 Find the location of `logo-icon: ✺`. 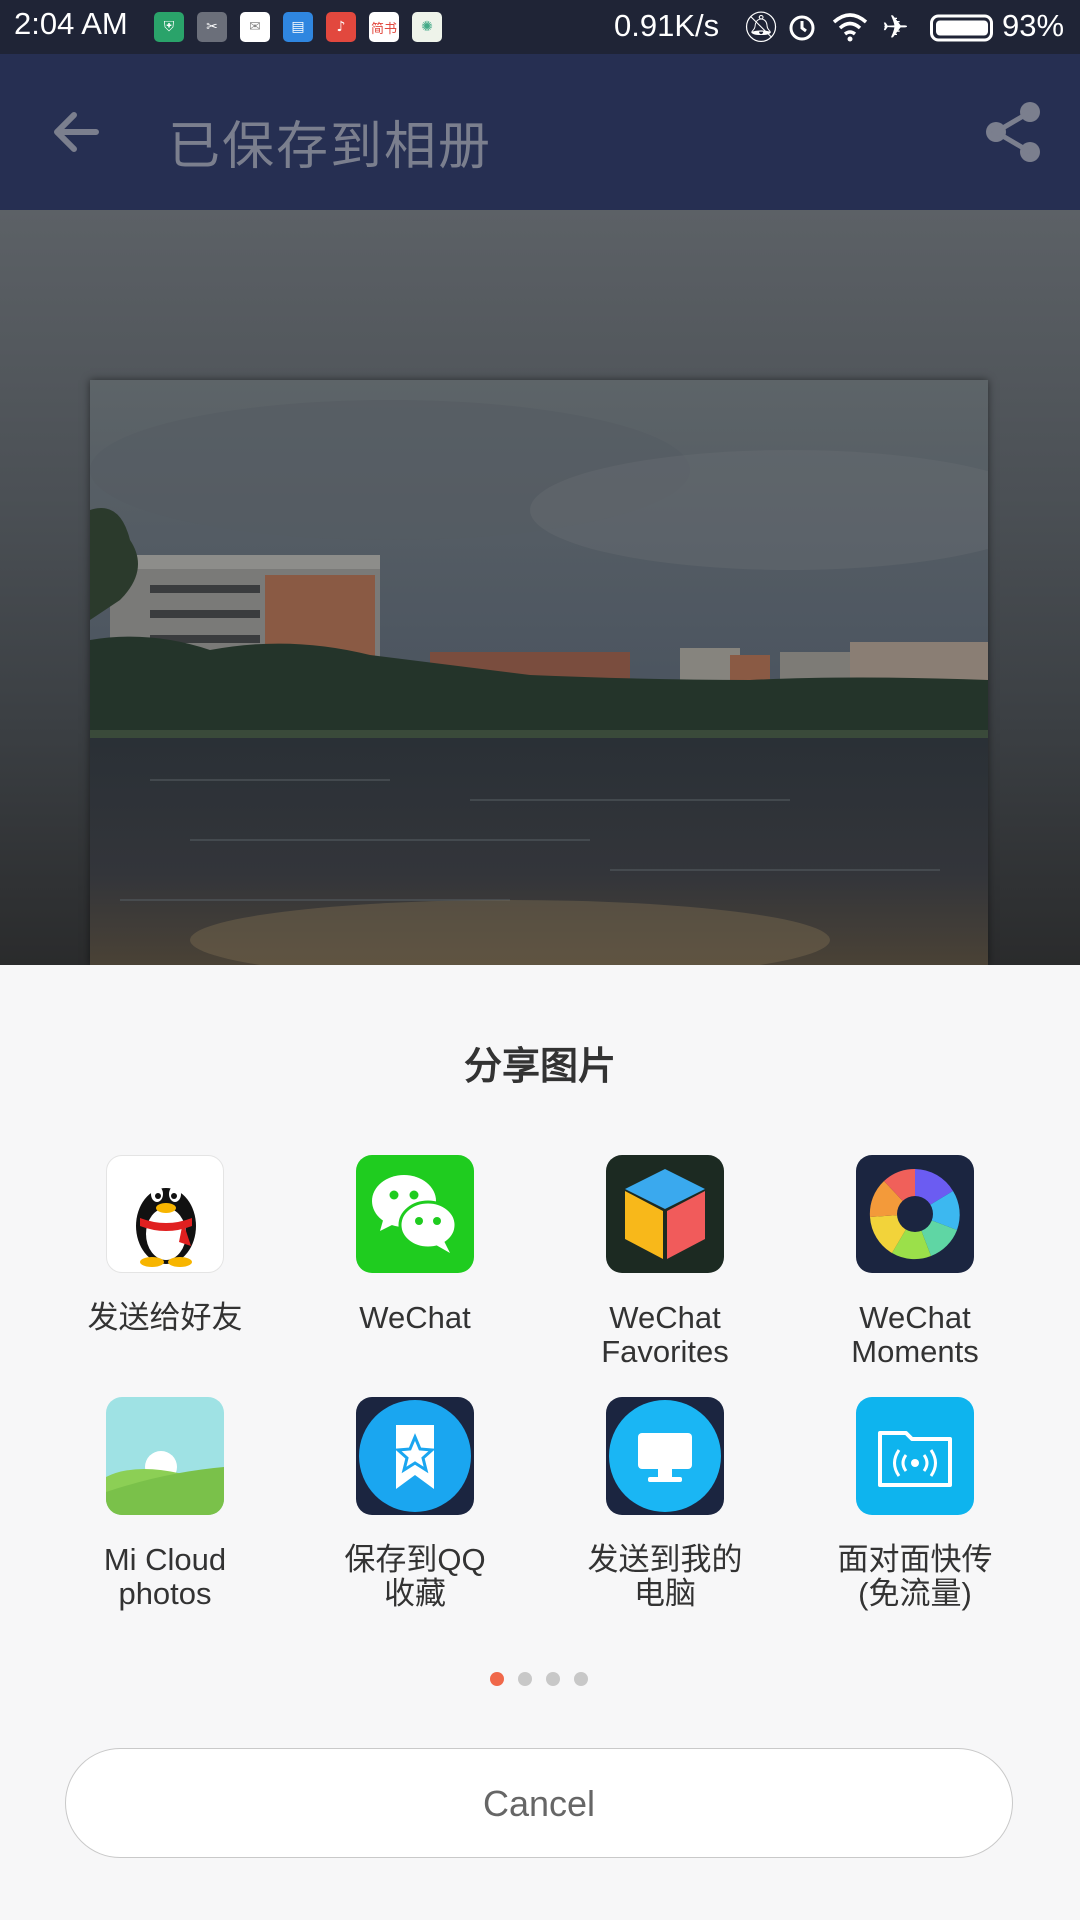

logo-icon: ✺ is located at coordinates (427, 27).